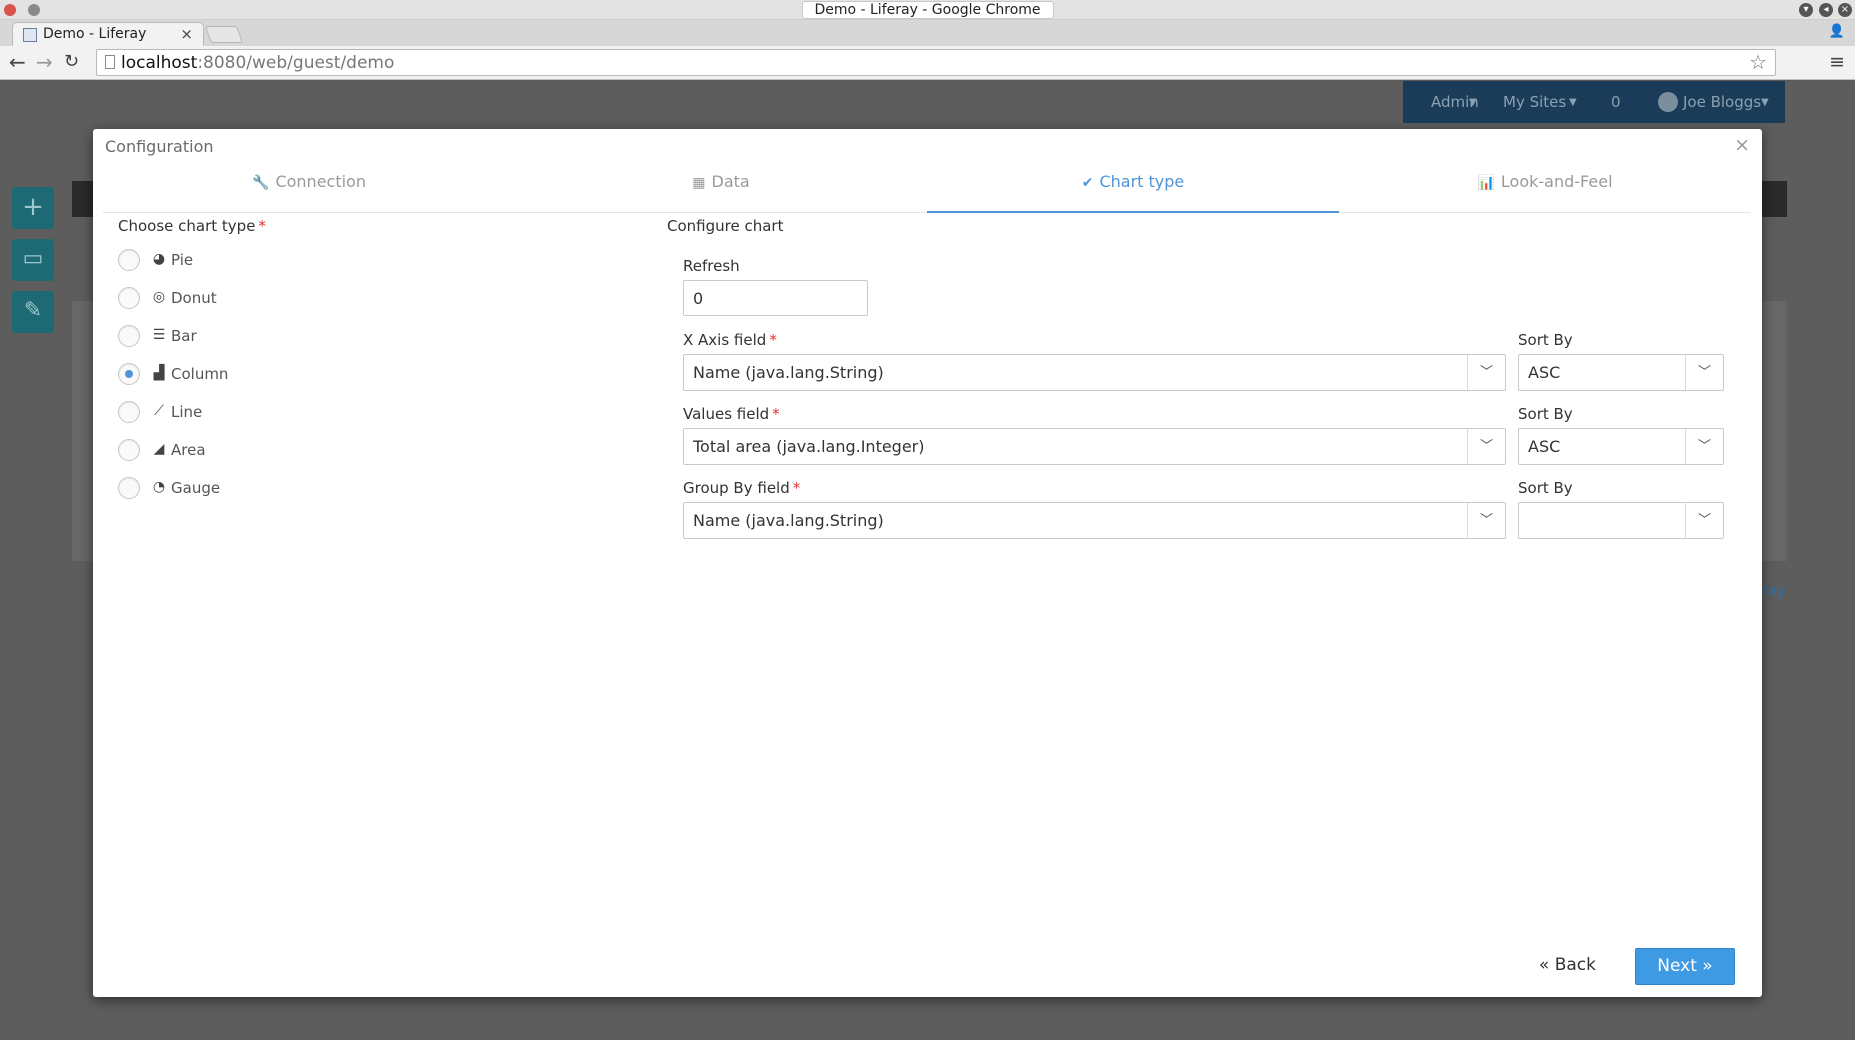 The width and height of the screenshot is (1855, 1040). What do you see at coordinates (1837, 62) in the screenshot?
I see `chrome-menu-icon: ≡` at bounding box center [1837, 62].